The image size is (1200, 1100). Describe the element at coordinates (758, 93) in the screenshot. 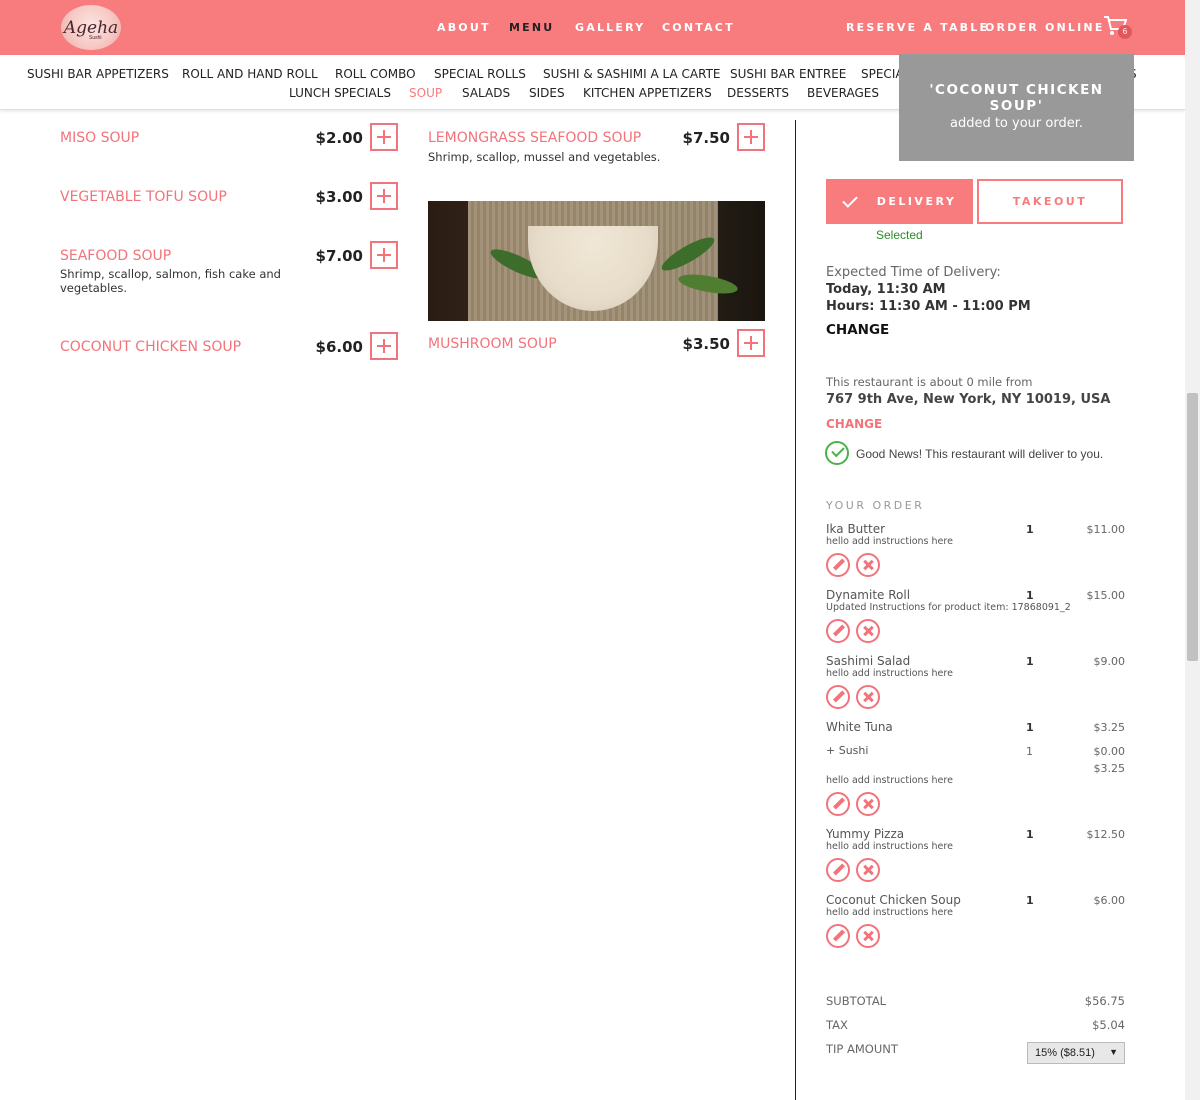

I see `category-desserts: DESSERTS` at that location.